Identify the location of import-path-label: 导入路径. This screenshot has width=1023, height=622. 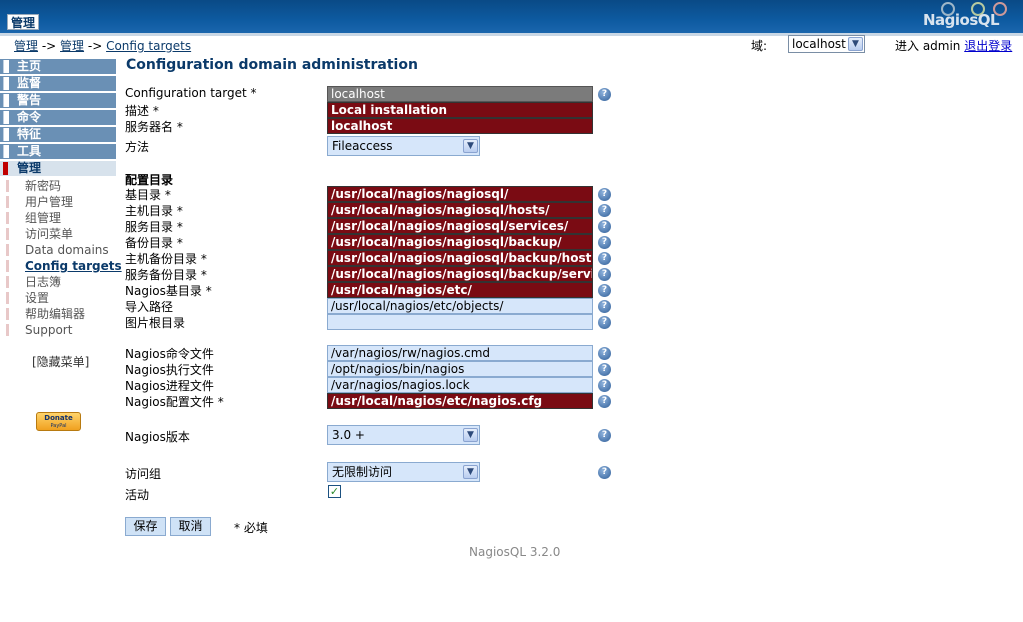
(149, 307).